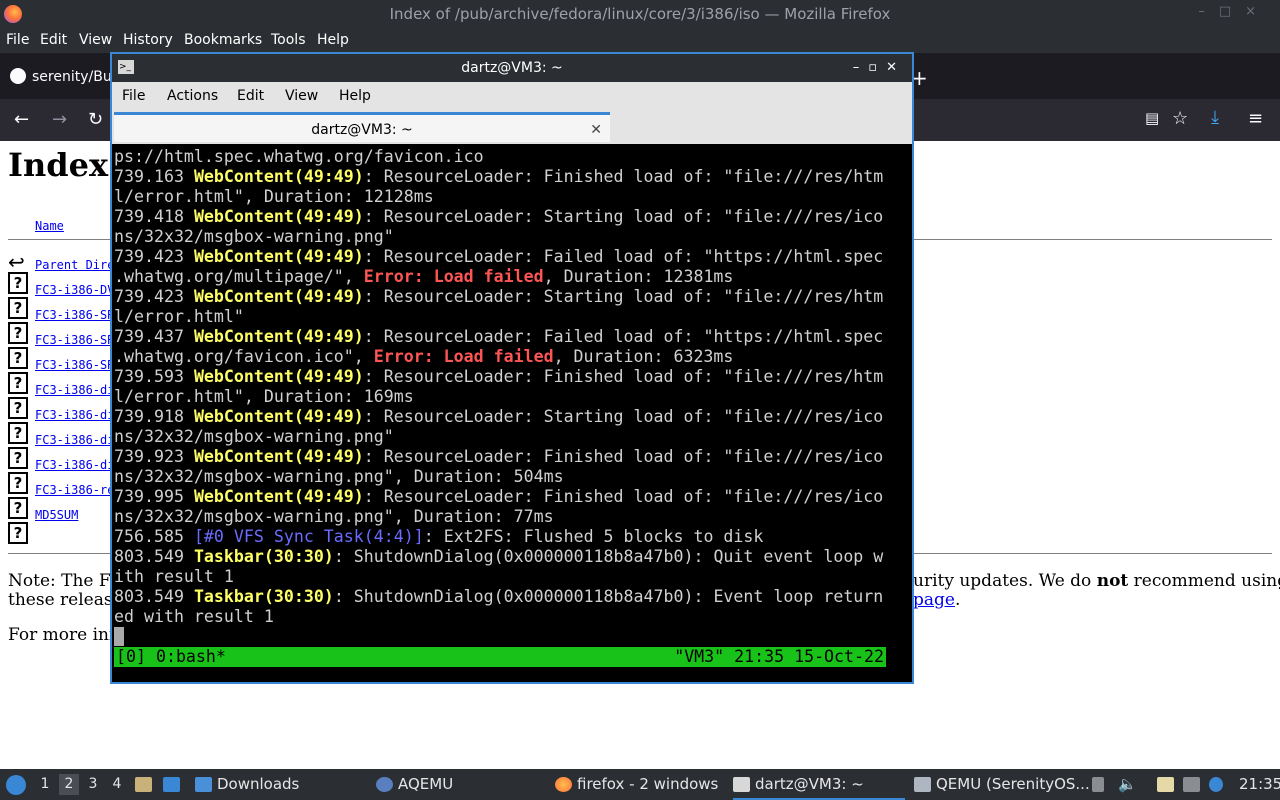  Describe the element at coordinates (16, 784) in the screenshot. I see `start-menu-icon` at that location.